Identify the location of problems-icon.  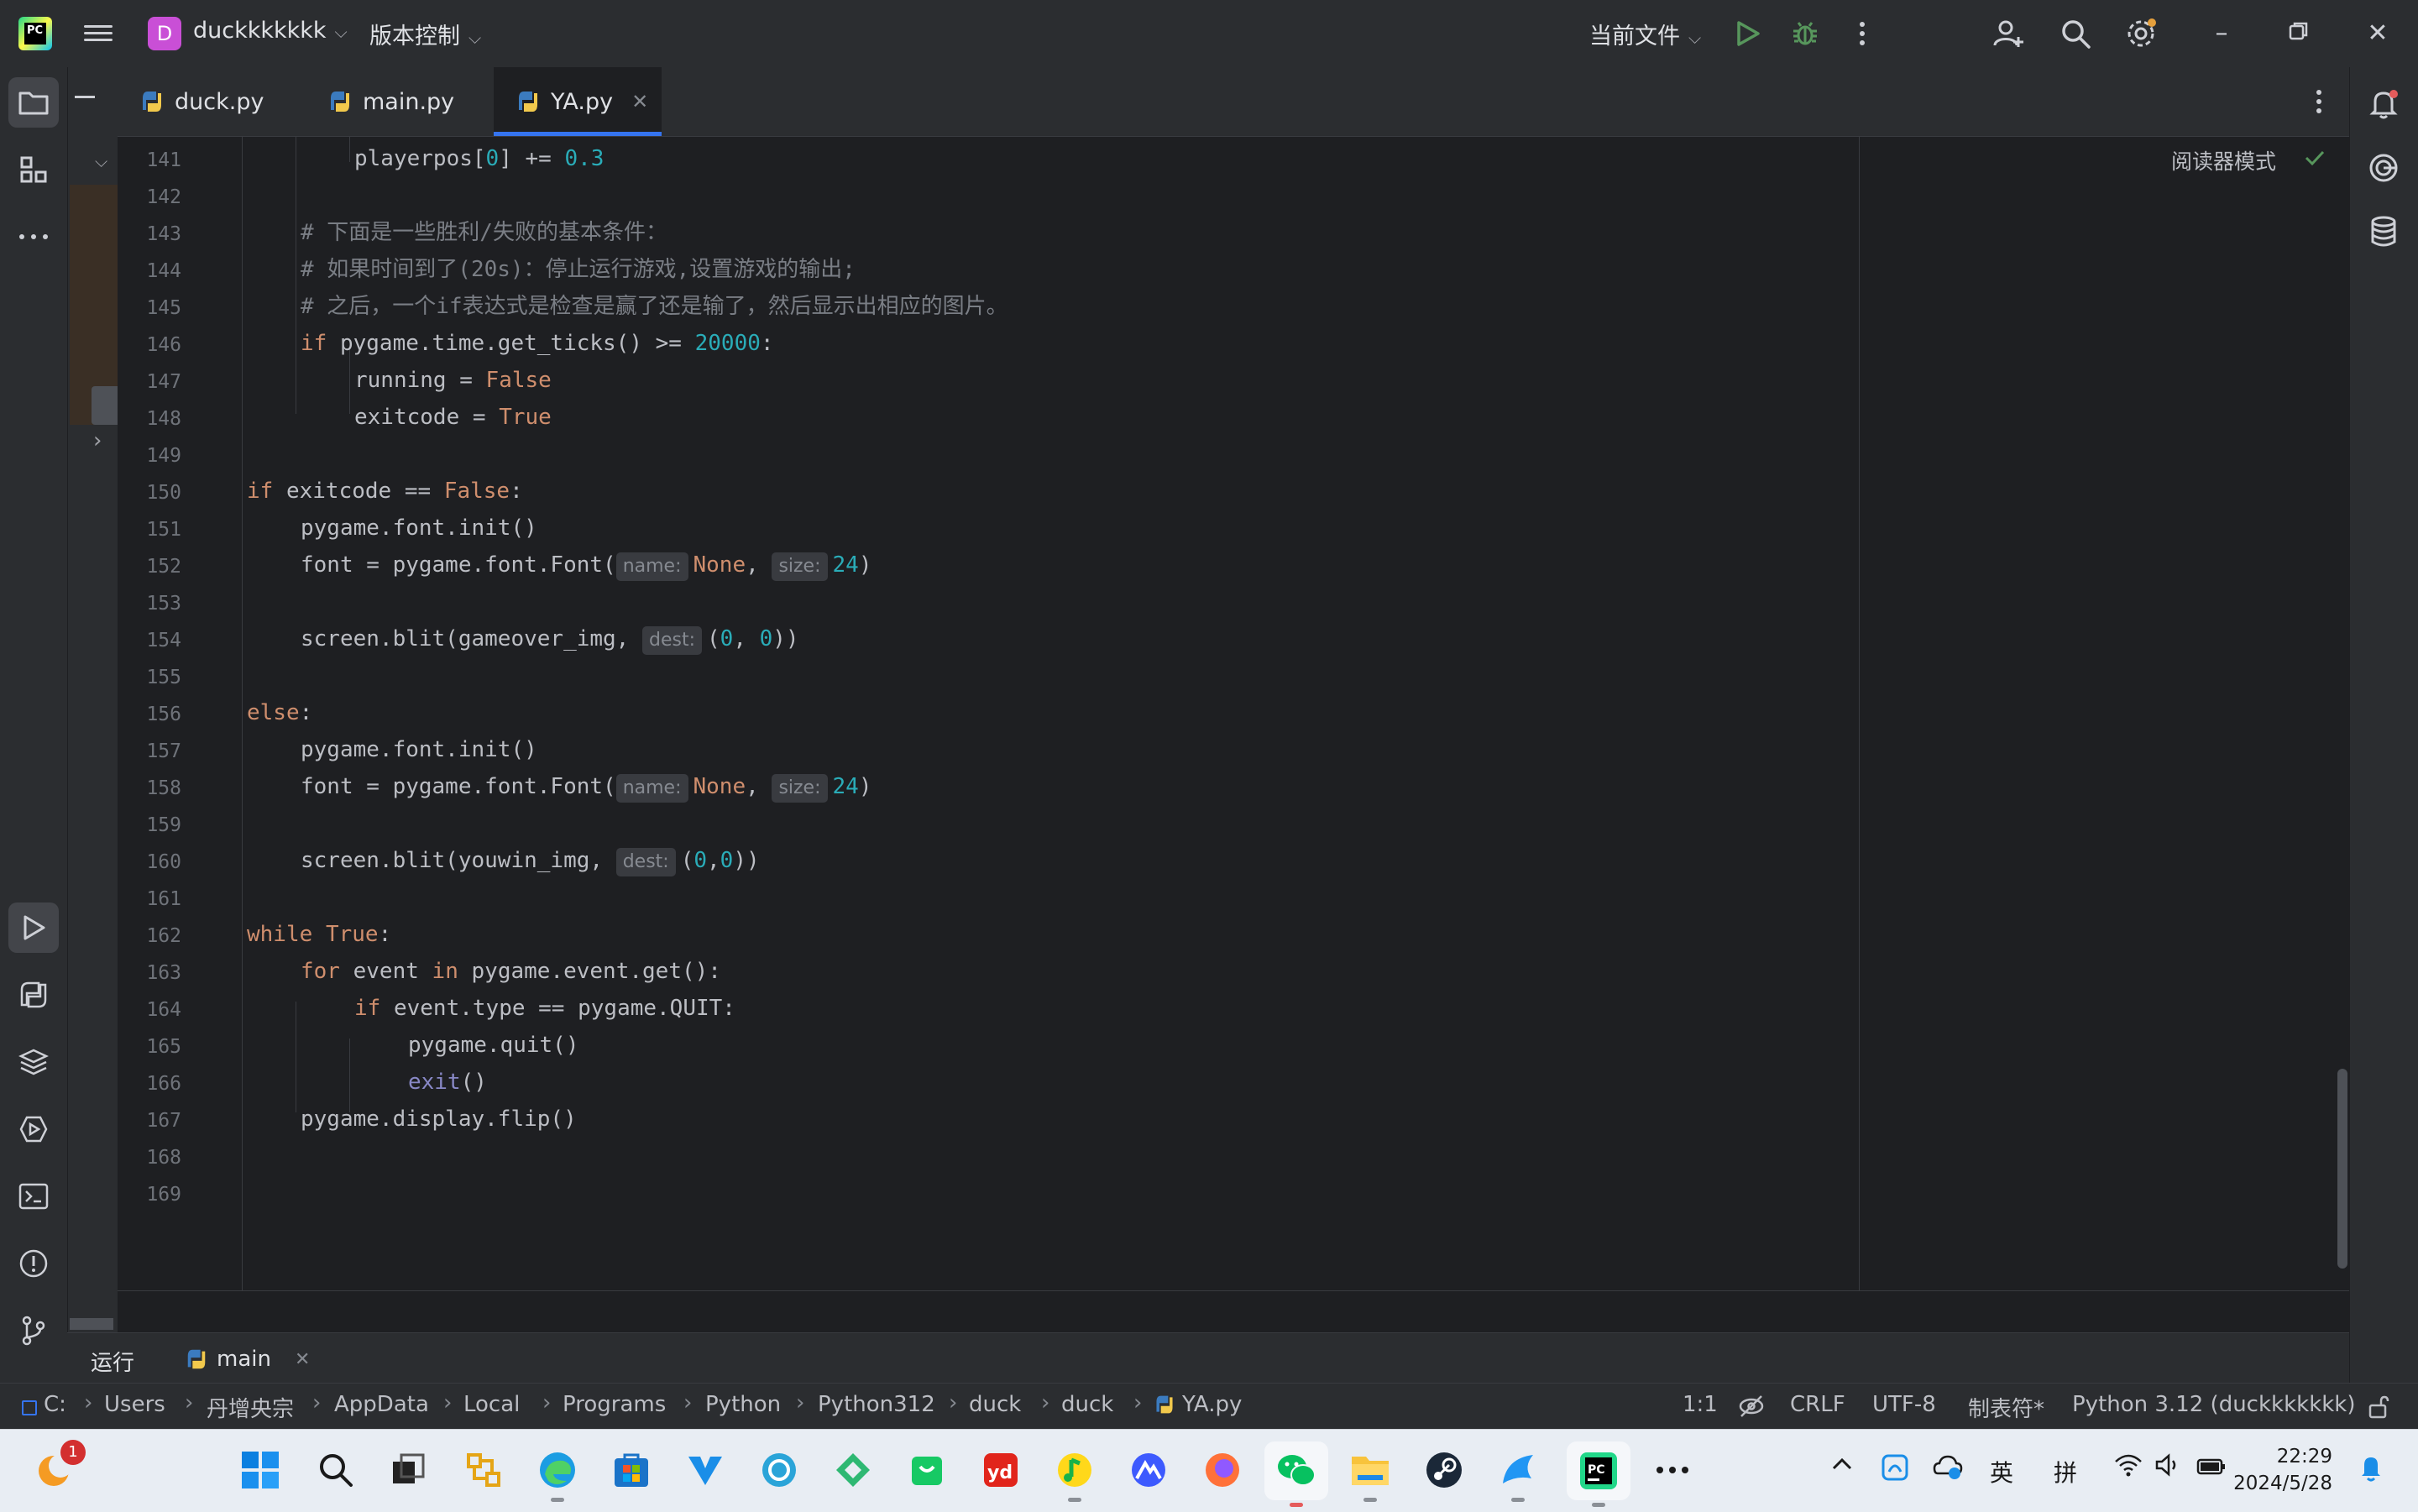
(33, 1263).